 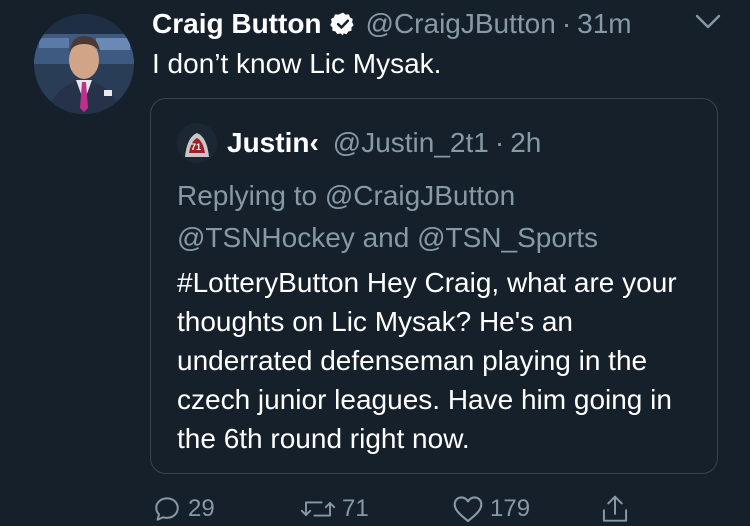 I want to click on share-icon, so click(x=615, y=508).